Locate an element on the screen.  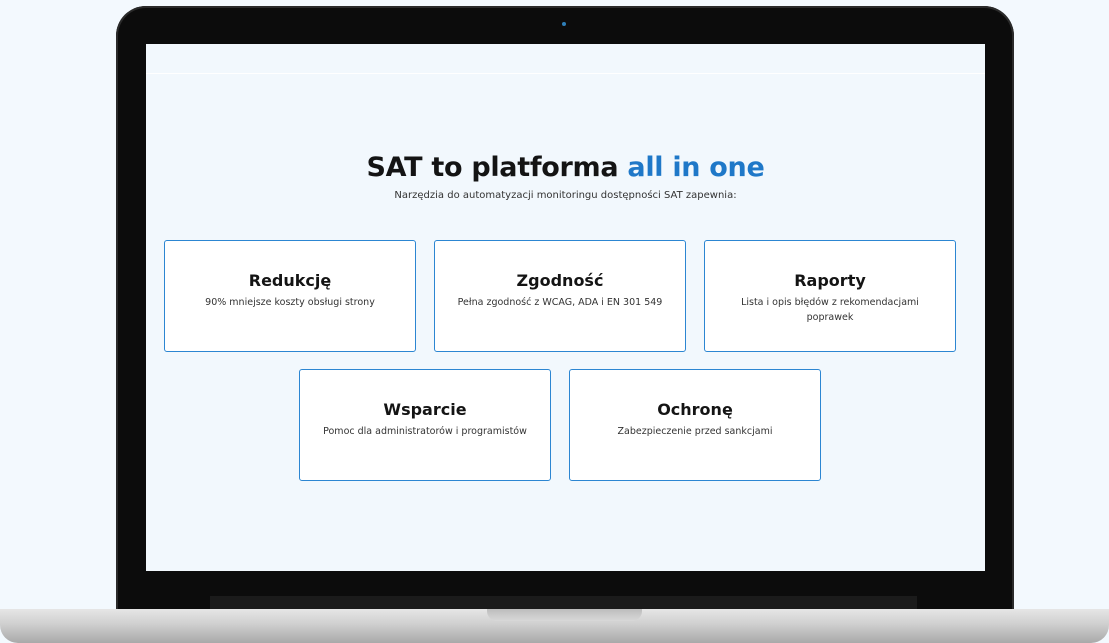
page-title-main: SAT to platforma is located at coordinates (492, 167).